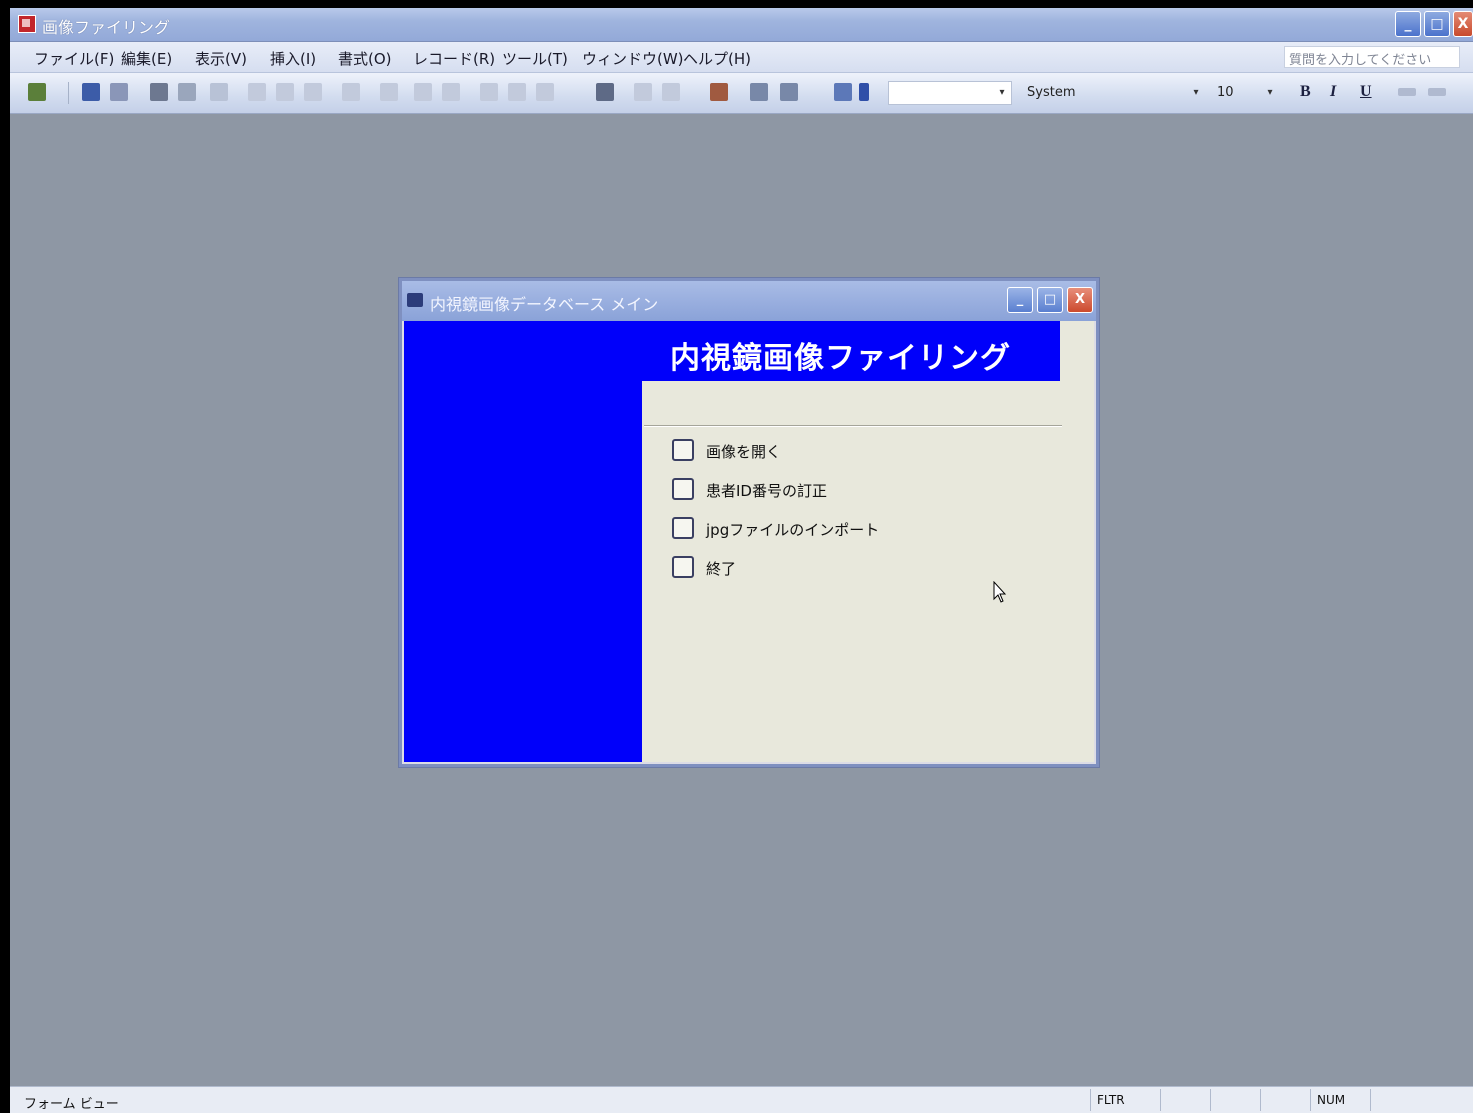 The image size is (1473, 1113). What do you see at coordinates (544, 304) in the screenshot?
I see `form-title: 内視鏡画像データベース メイン` at bounding box center [544, 304].